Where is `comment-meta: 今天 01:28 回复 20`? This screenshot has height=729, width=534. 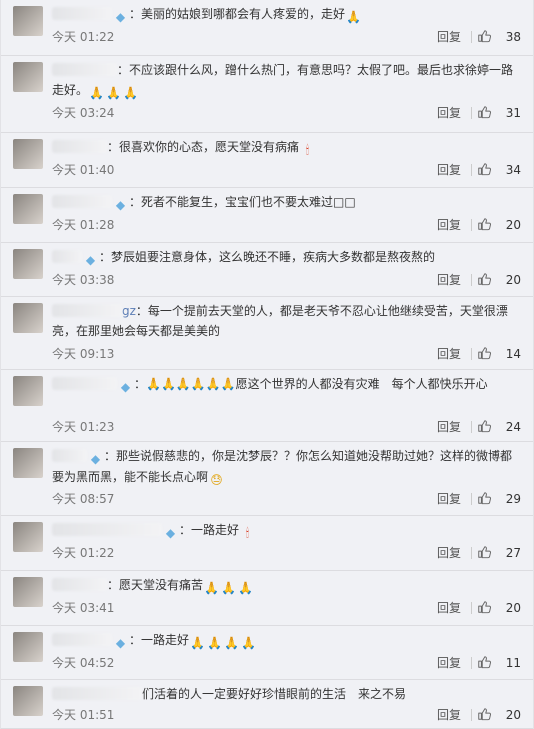 comment-meta: 今天 01:28 回复 20 is located at coordinates (286, 225).